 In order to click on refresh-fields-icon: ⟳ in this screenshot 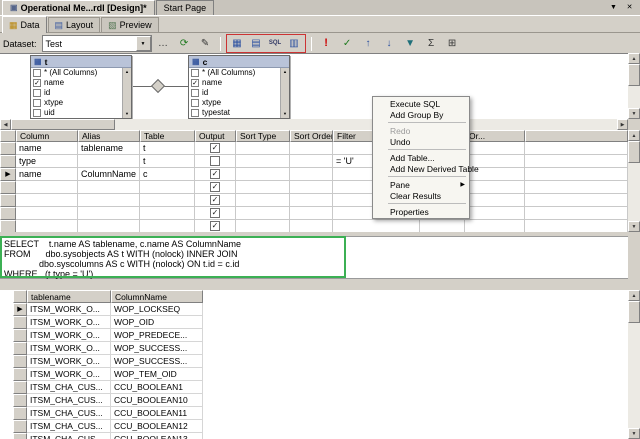, I will do `click(184, 43)`.